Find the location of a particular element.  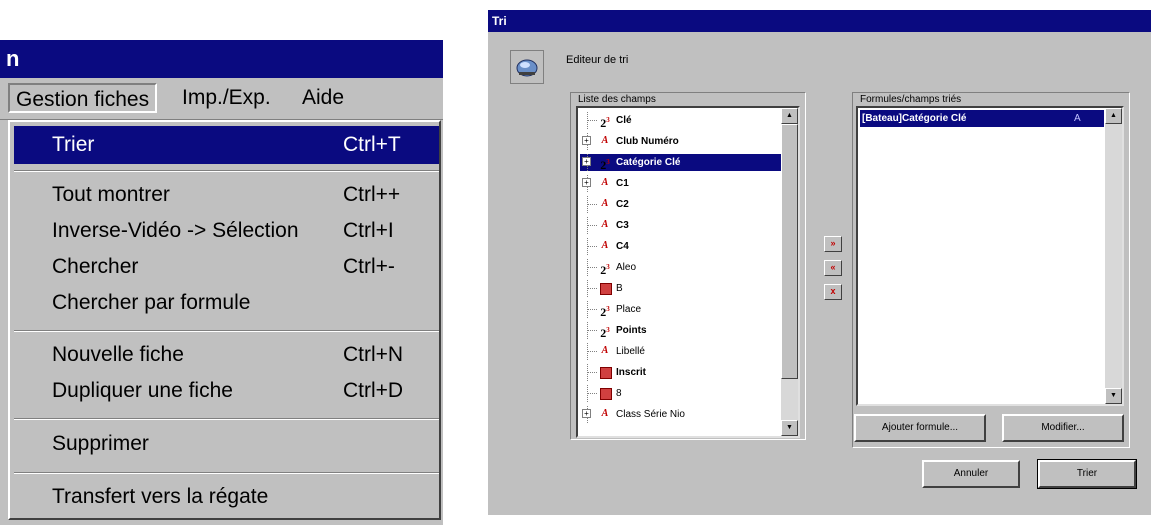

menu-item-trier: Trier Ctrl+T is located at coordinates (226, 145).